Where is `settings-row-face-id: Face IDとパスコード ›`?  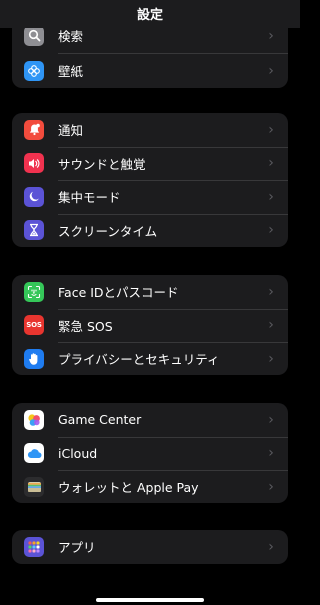 settings-row-face-id: Face IDとパスコード › is located at coordinates (150, 292).